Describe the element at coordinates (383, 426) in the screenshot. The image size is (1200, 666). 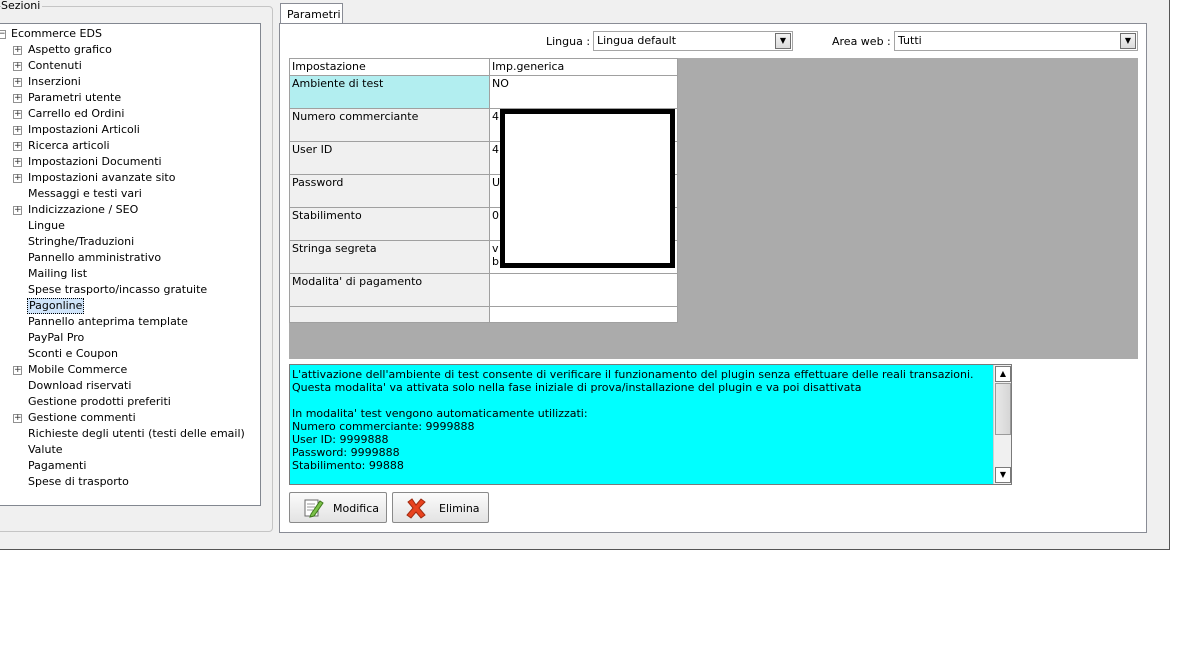
I see `description-line: Numero commerciante: 9999888` at that location.